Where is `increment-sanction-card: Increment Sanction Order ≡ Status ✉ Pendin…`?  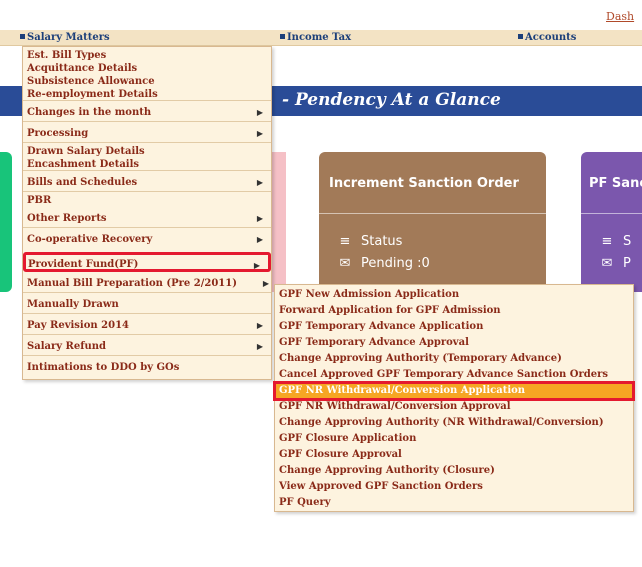
increment-sanction-card: Increment Sanction Order ≡ Status ✉ Pendin… is located at coordinates (432, 222).